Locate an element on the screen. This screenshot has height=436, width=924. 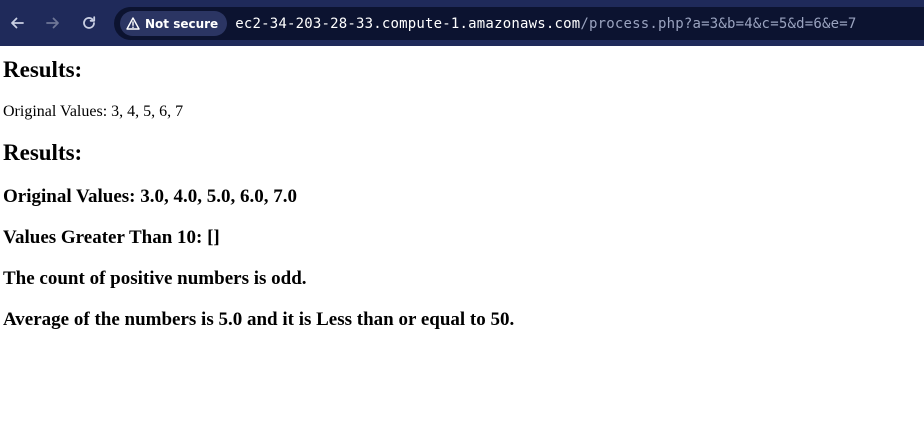
reload-icon is located at coordinates (89, 22).